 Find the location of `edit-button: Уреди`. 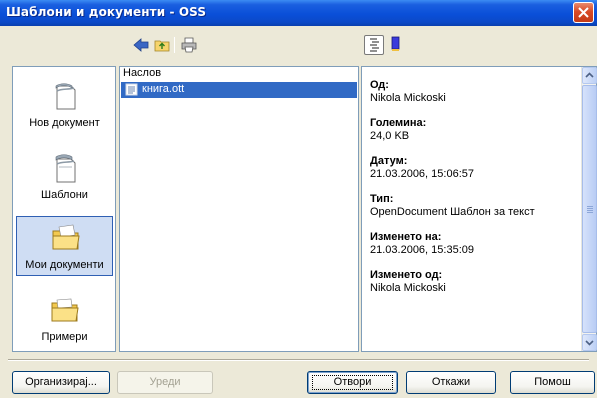

edit-button: Уреди is located at coordinates (165, 382).